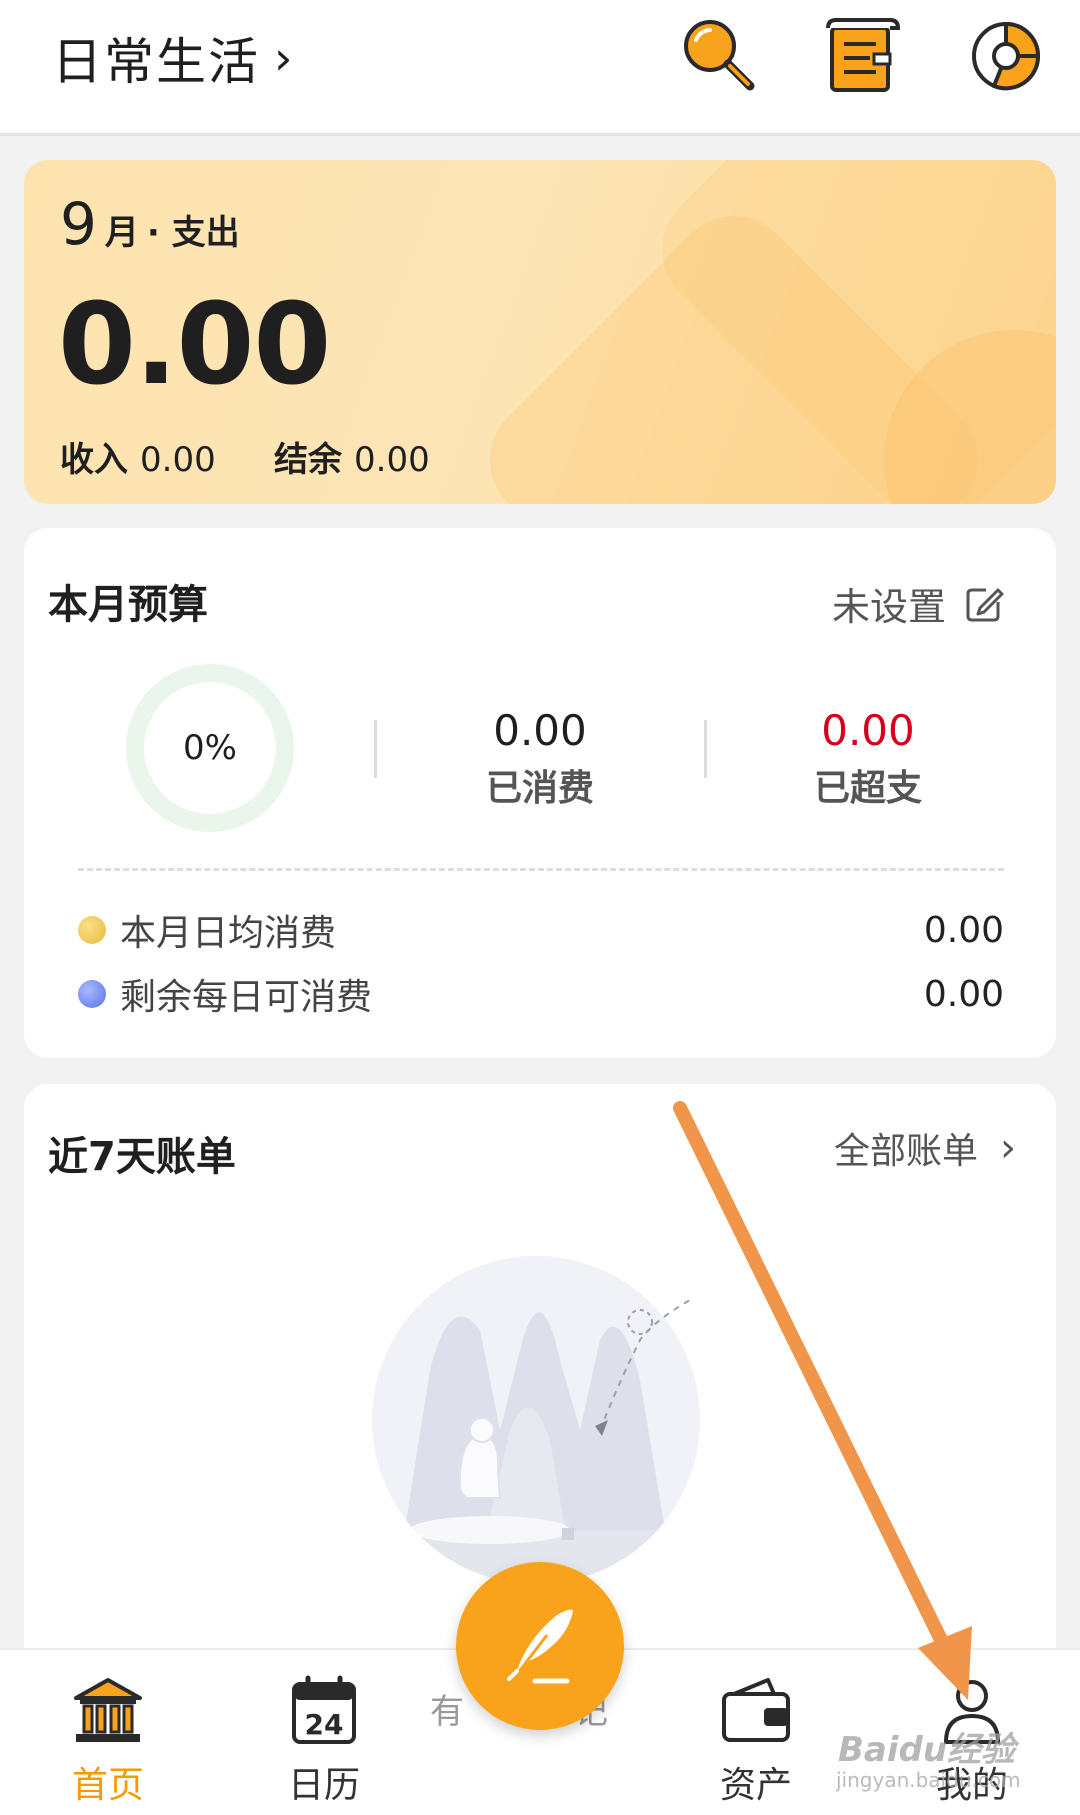 Image resolution: width=1080 pixels, height=1815 pixels. What do you see at coordinates (927, 1750) in the screenshot?
I see `watermark-brand: Baidu经验` at bounding box center [927, 1750].